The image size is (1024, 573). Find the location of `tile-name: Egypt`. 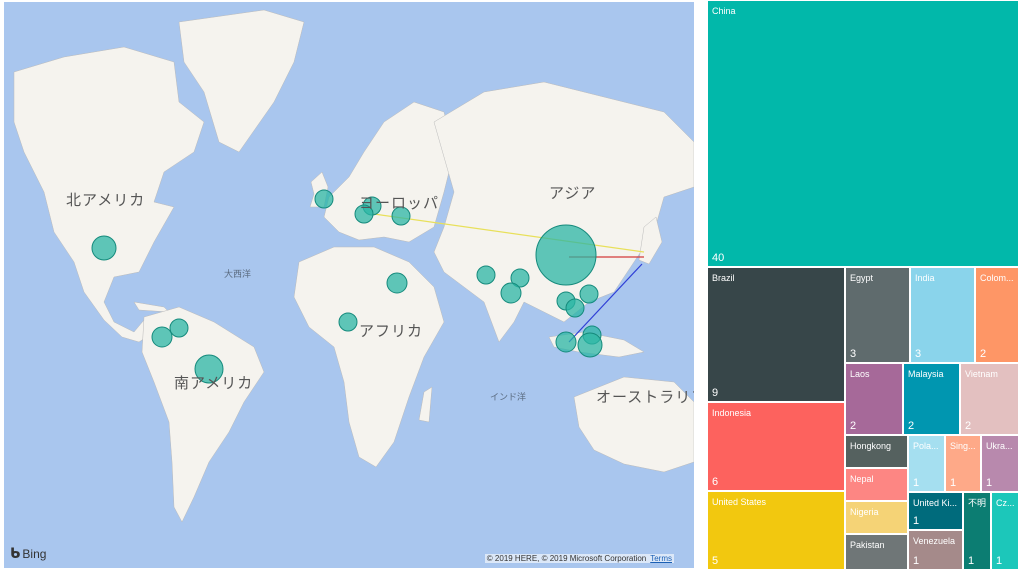

tile-name: Egypt is located at coordinates (862, 278).